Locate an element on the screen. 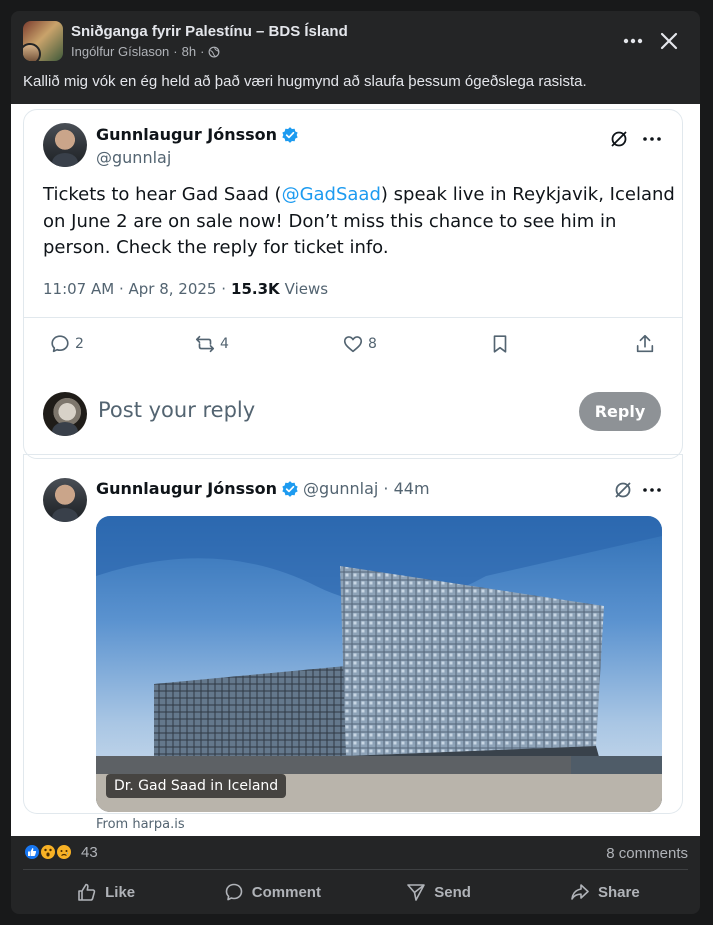  like-label: Like is located at coordinates (120, 892).